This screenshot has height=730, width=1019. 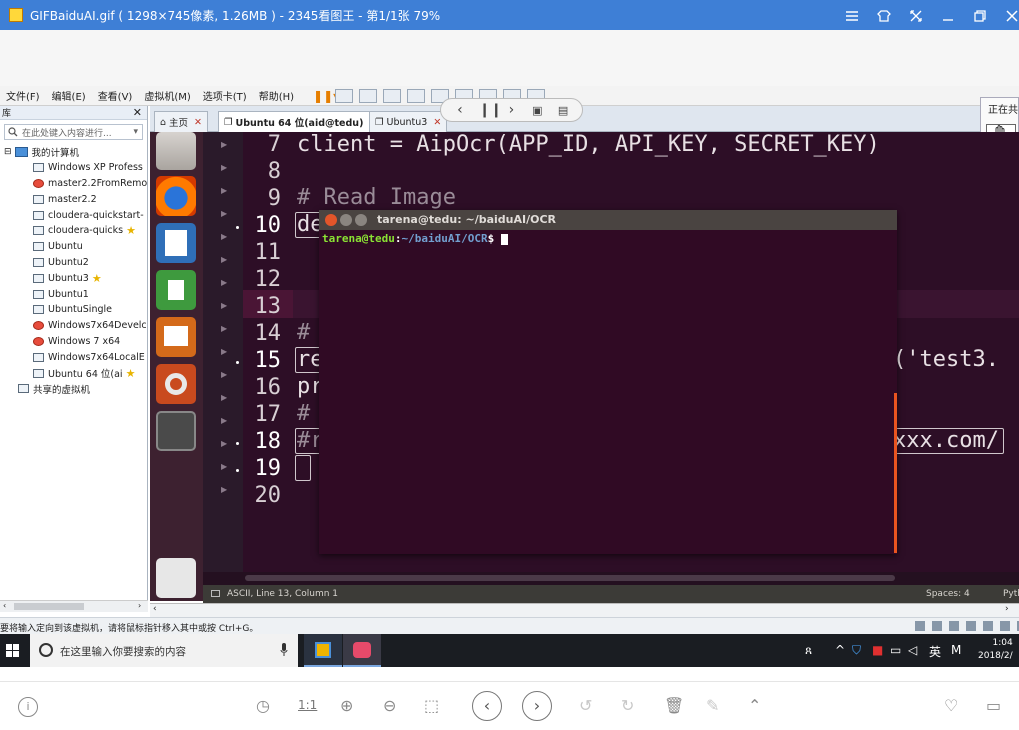 I want to click on taskbar-search-input: 在这里输入你要搜索的内容, so click(x=164, y=650).